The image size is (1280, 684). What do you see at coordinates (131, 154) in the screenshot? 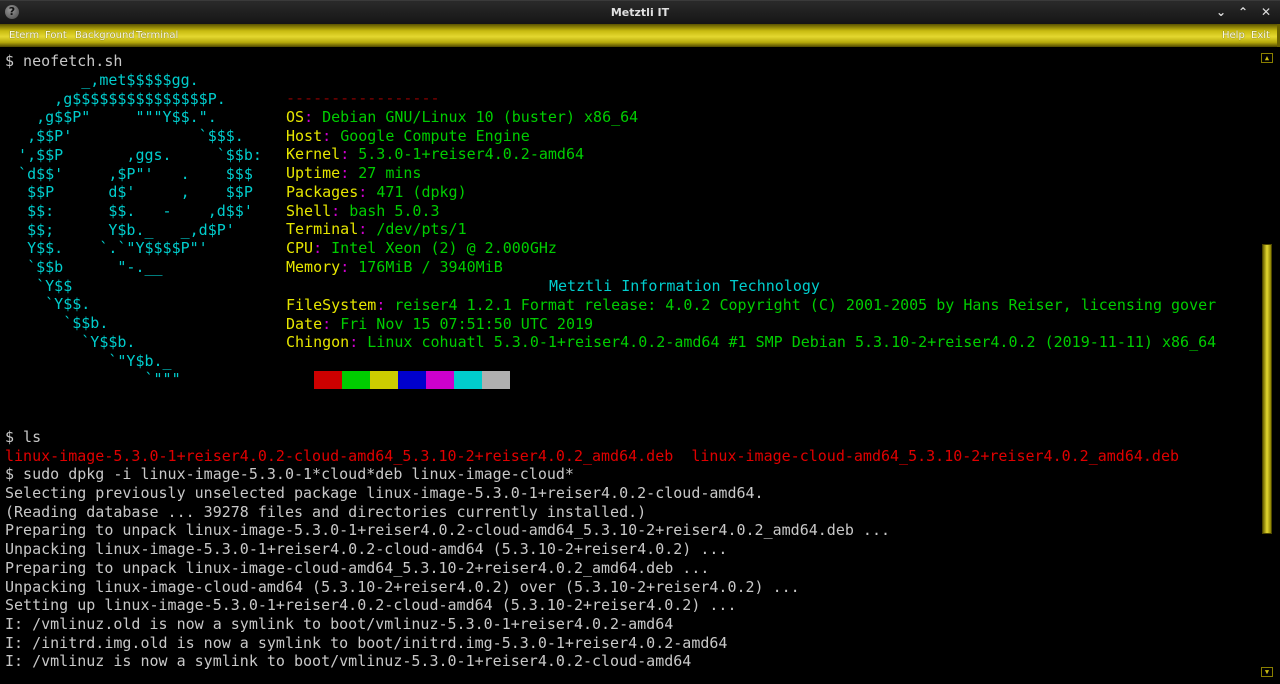
I see `ascii-art-line: ',$$P ,ggs. `$$b:` at bounding box center [131, 154].